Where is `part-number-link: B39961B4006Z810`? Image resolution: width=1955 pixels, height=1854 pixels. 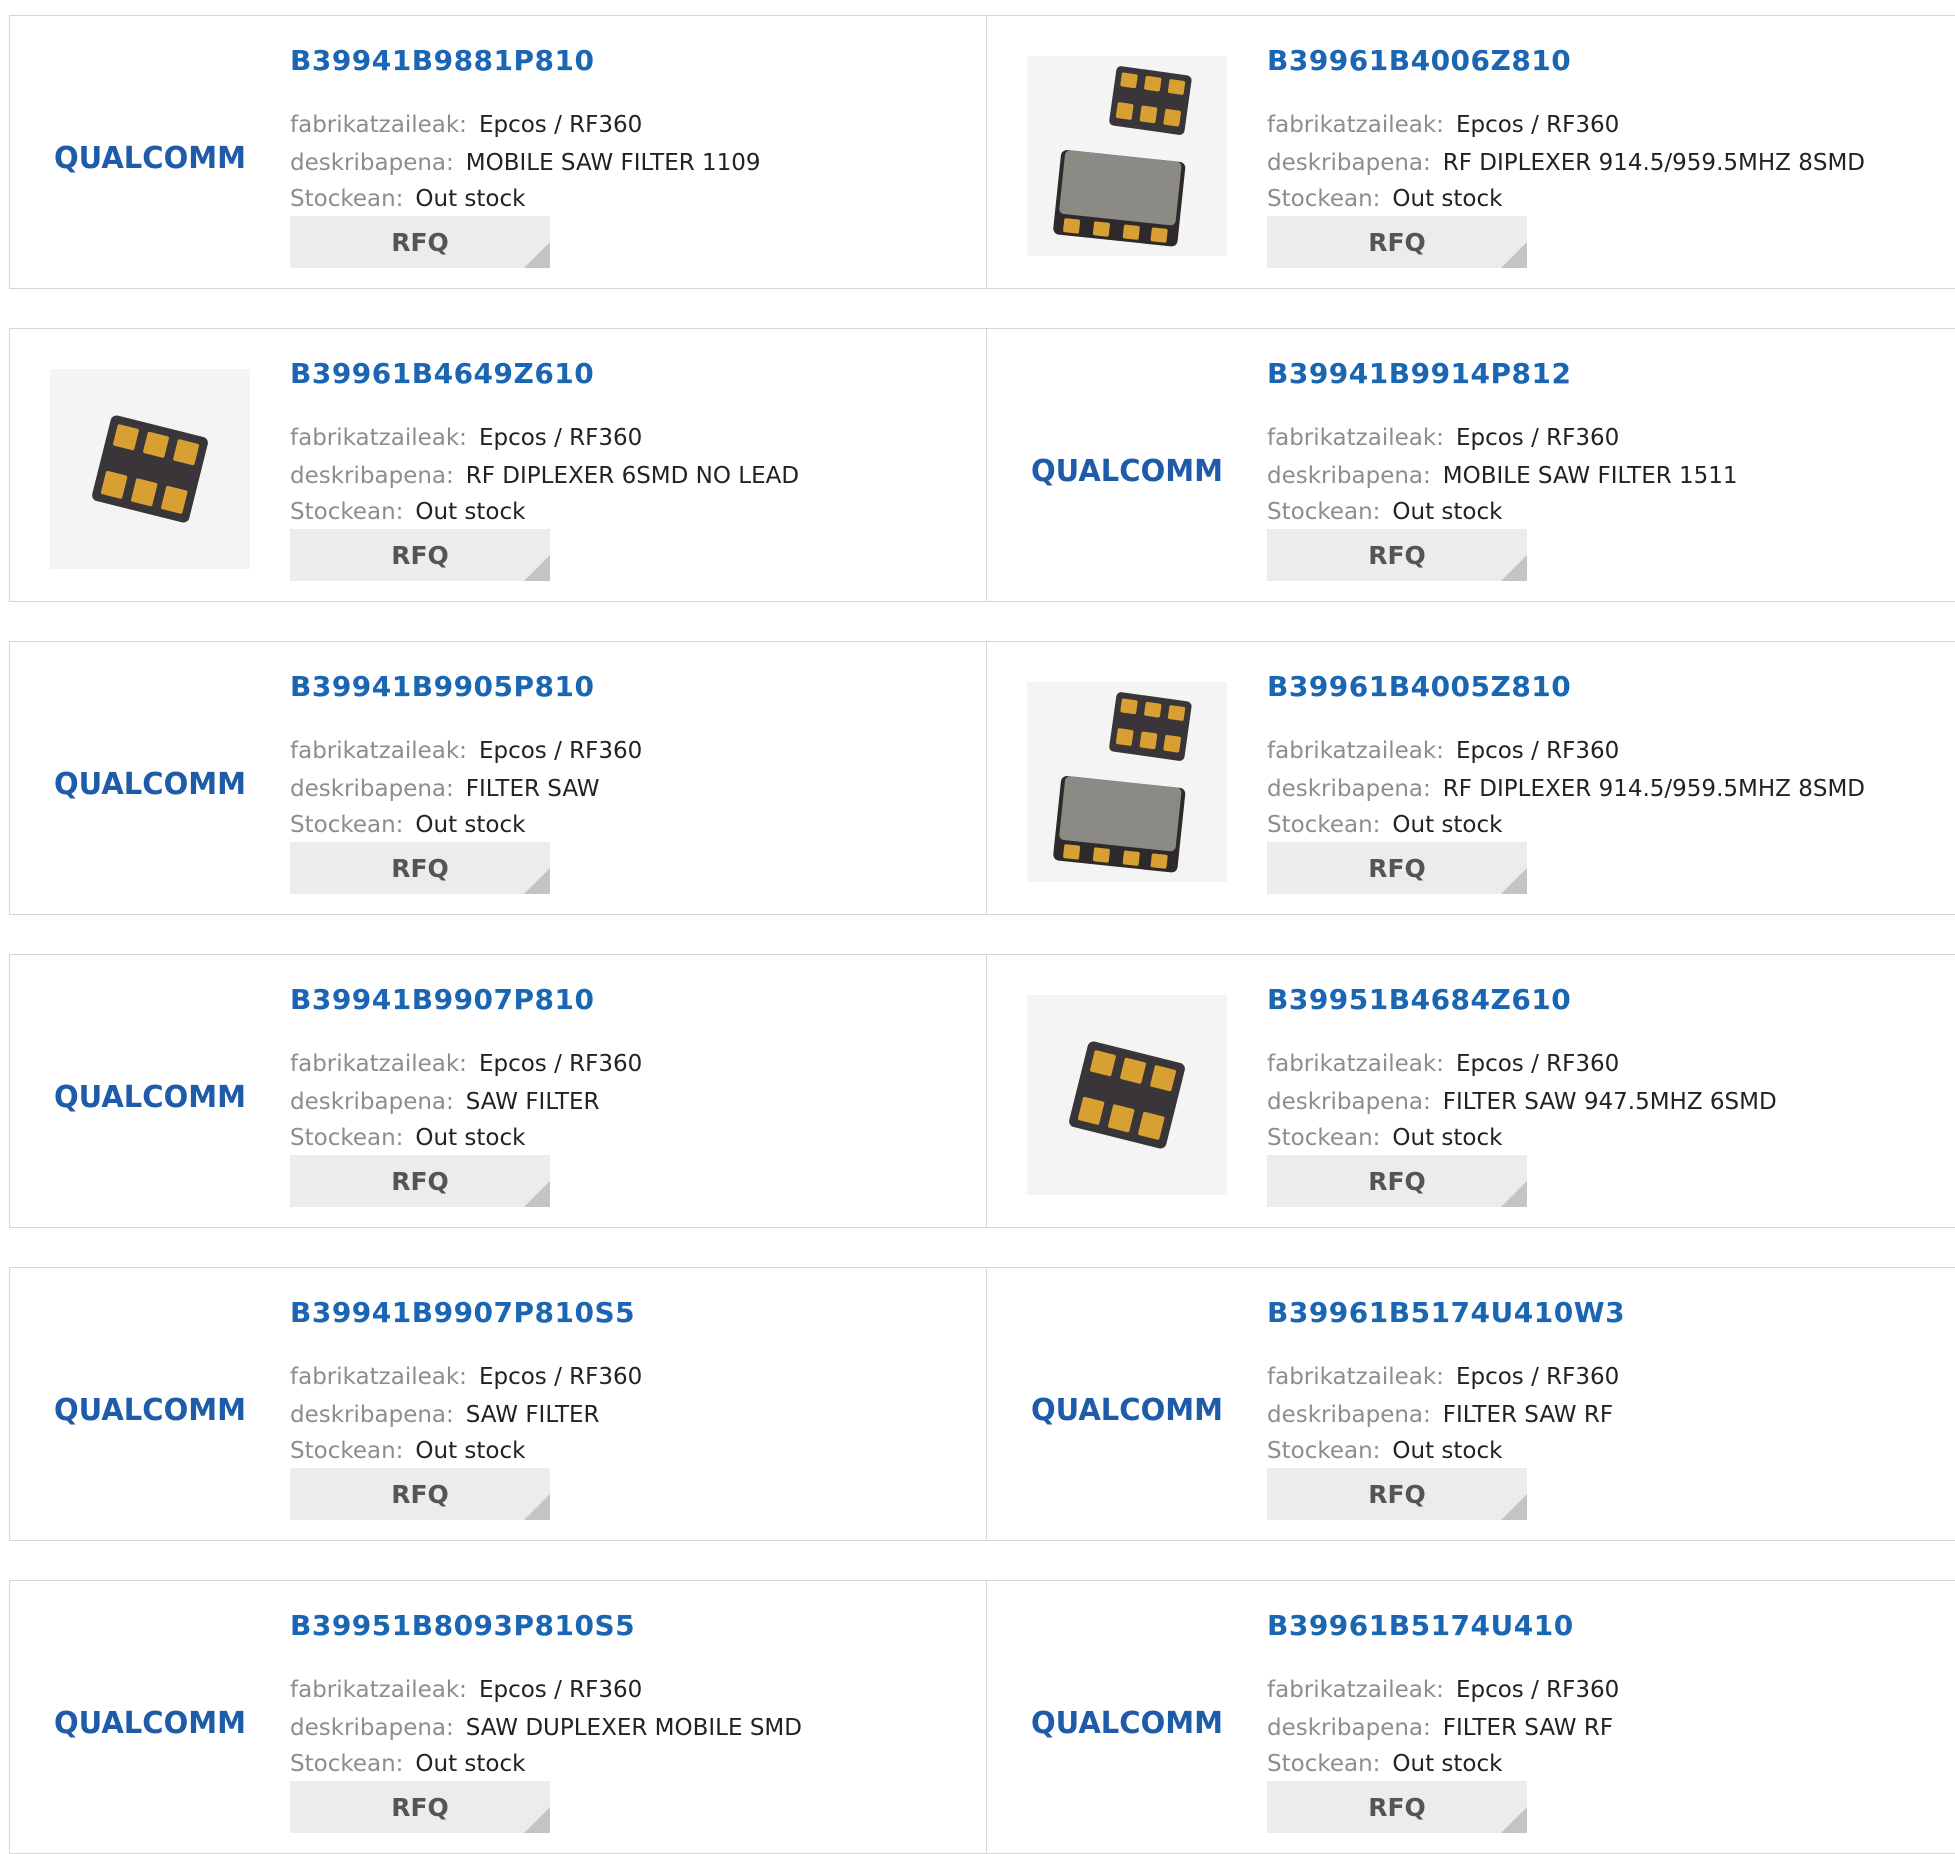 part-number-link: B39961B4006Z810 is located at coordinates (1419, 60).